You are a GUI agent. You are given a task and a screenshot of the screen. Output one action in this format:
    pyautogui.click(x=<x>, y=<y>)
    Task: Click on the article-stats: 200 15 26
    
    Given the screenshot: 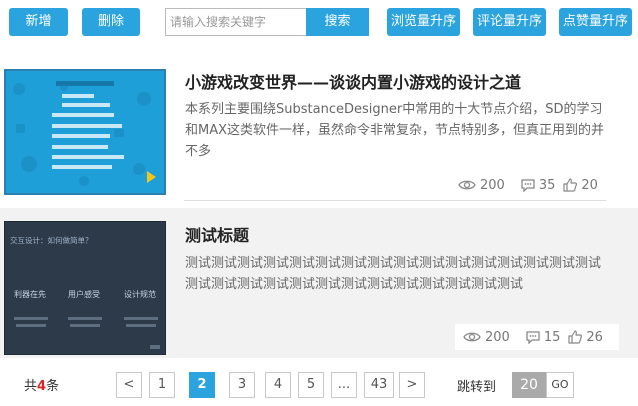 What is the action you would take?
    pyautogui.click(x=537, y=337)
    